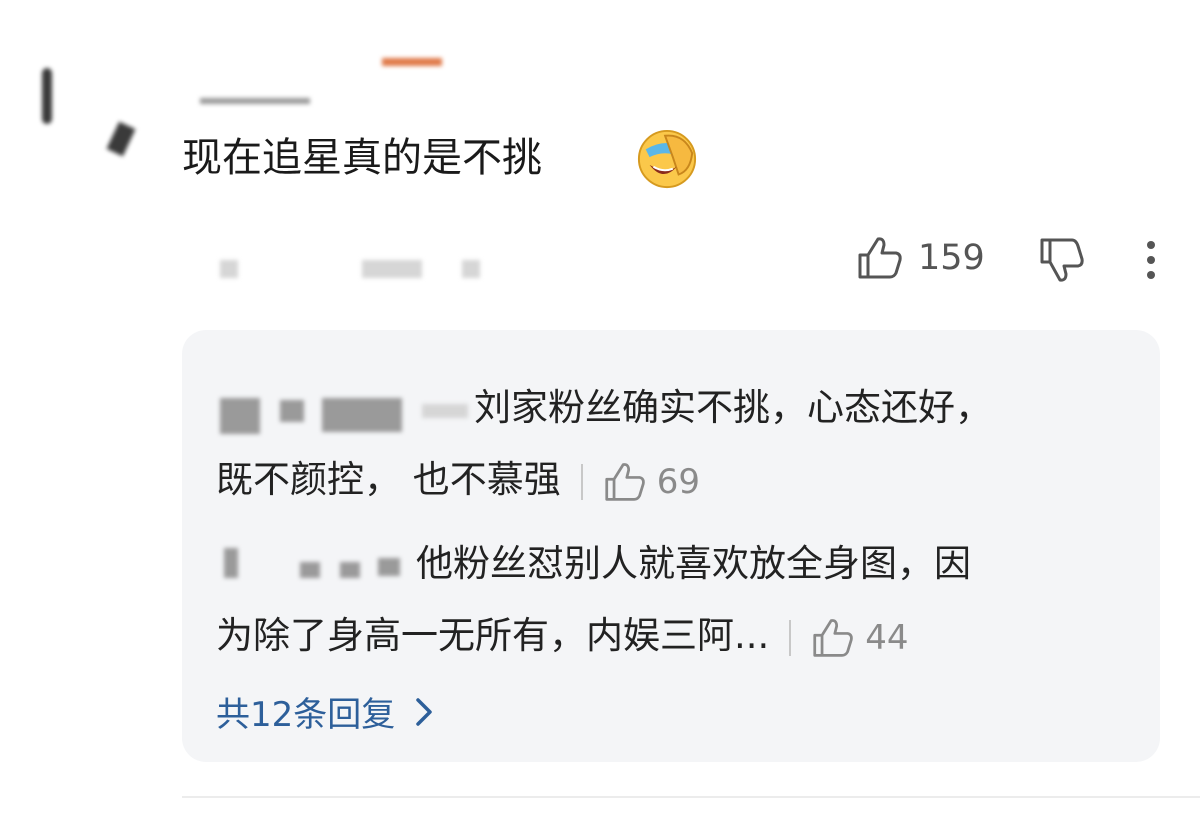  I want to click on reply-like-count: 69, so click(678, 481).